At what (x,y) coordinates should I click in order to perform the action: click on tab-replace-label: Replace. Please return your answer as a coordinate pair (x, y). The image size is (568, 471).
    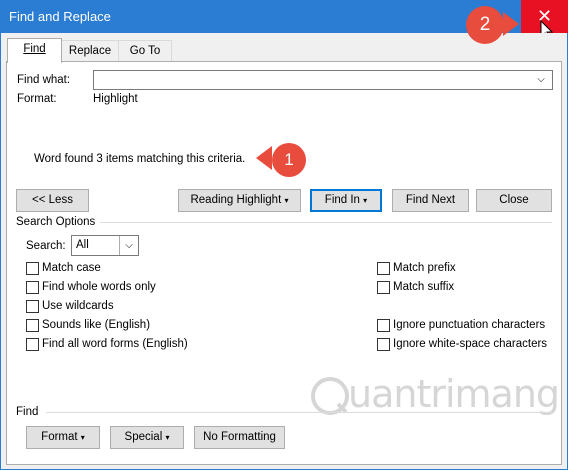
    Looking at the image, I should click on (90, 51).